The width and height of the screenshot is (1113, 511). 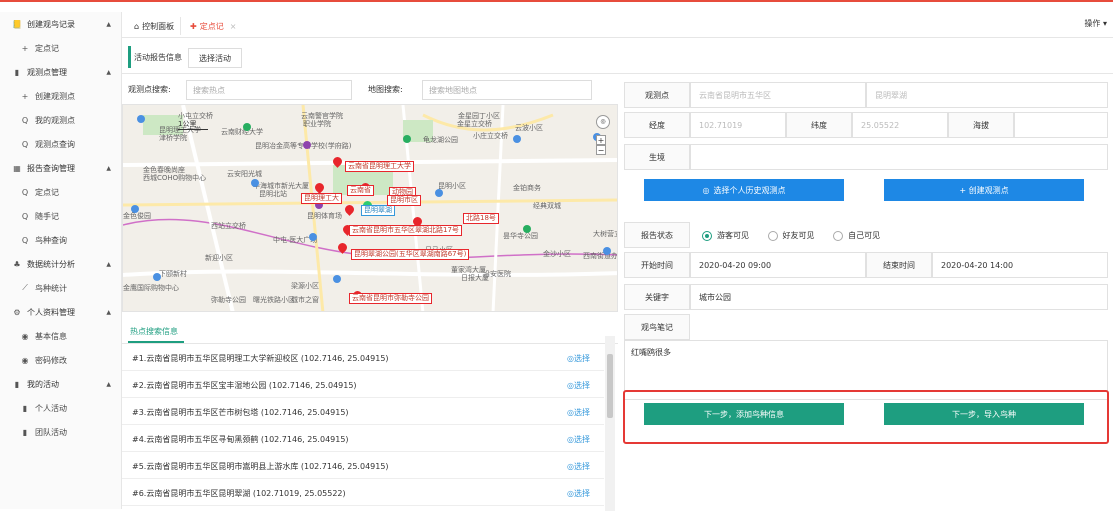 What do you see at coordinates (25, 287) in the screenshot?
I see `sidebar-icon: ⟋` at bounding box center [25, 287].